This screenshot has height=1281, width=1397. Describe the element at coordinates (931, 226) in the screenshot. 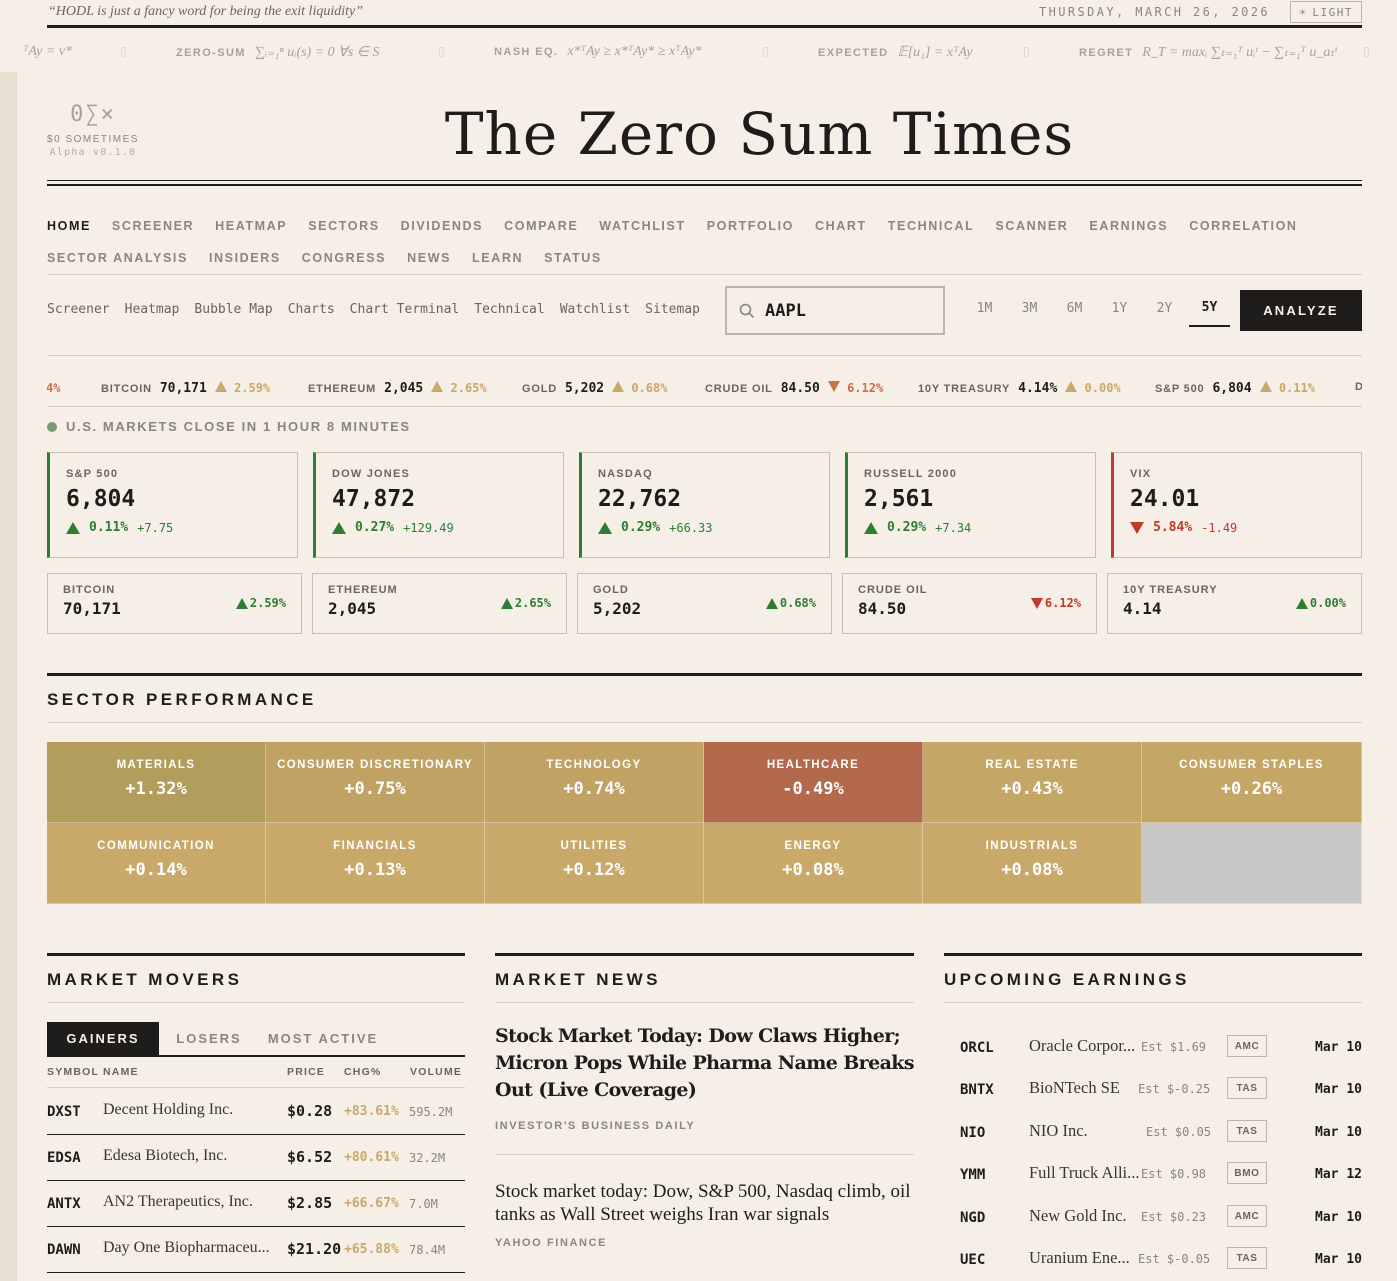

I see `nav-technical: TECHNICAL` at that location.